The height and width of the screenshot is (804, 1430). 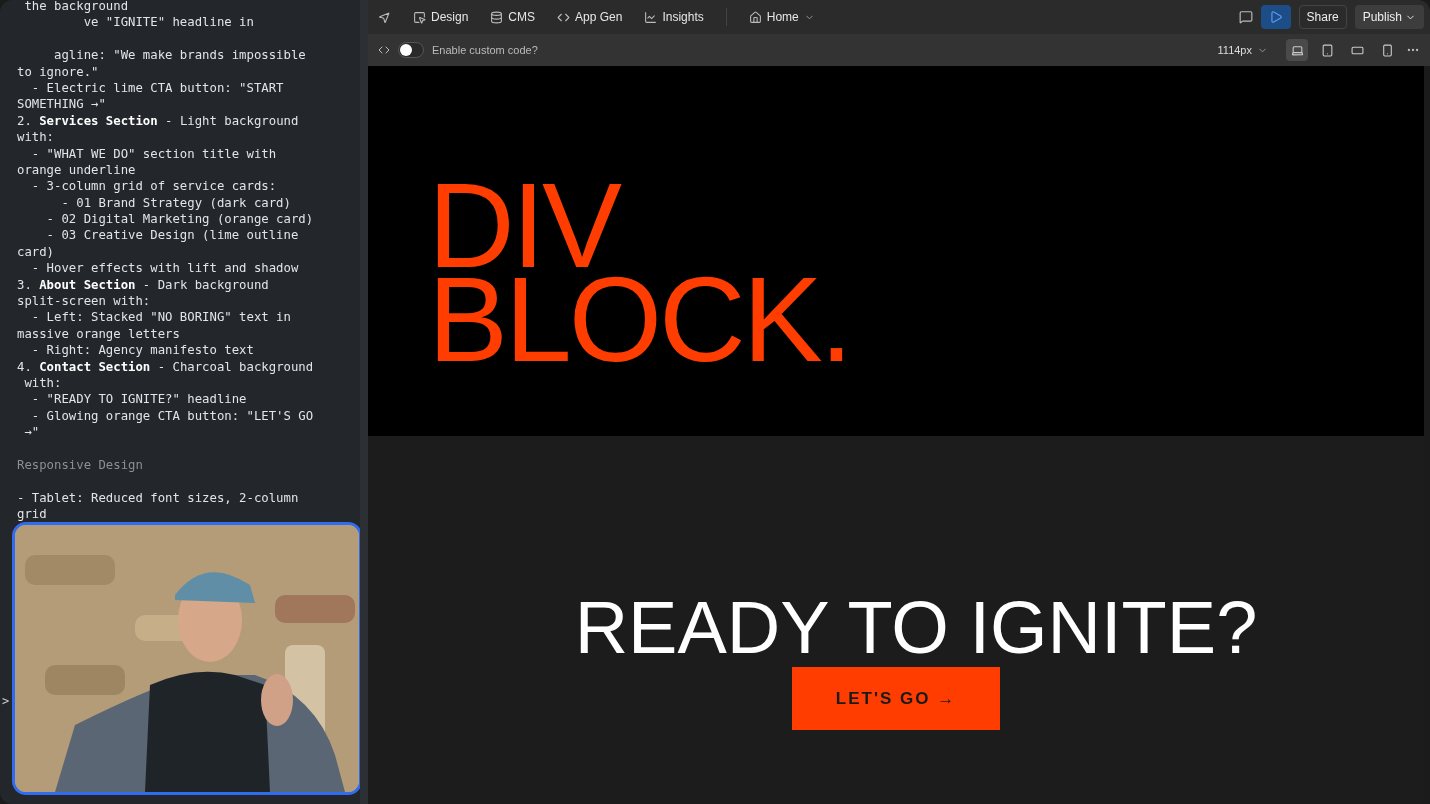 What do you see at coordinates (164, 268) in the screenshot?
I see `prompt-line: - Hover effects with lift and shadow` at bounding box center [164, 268].